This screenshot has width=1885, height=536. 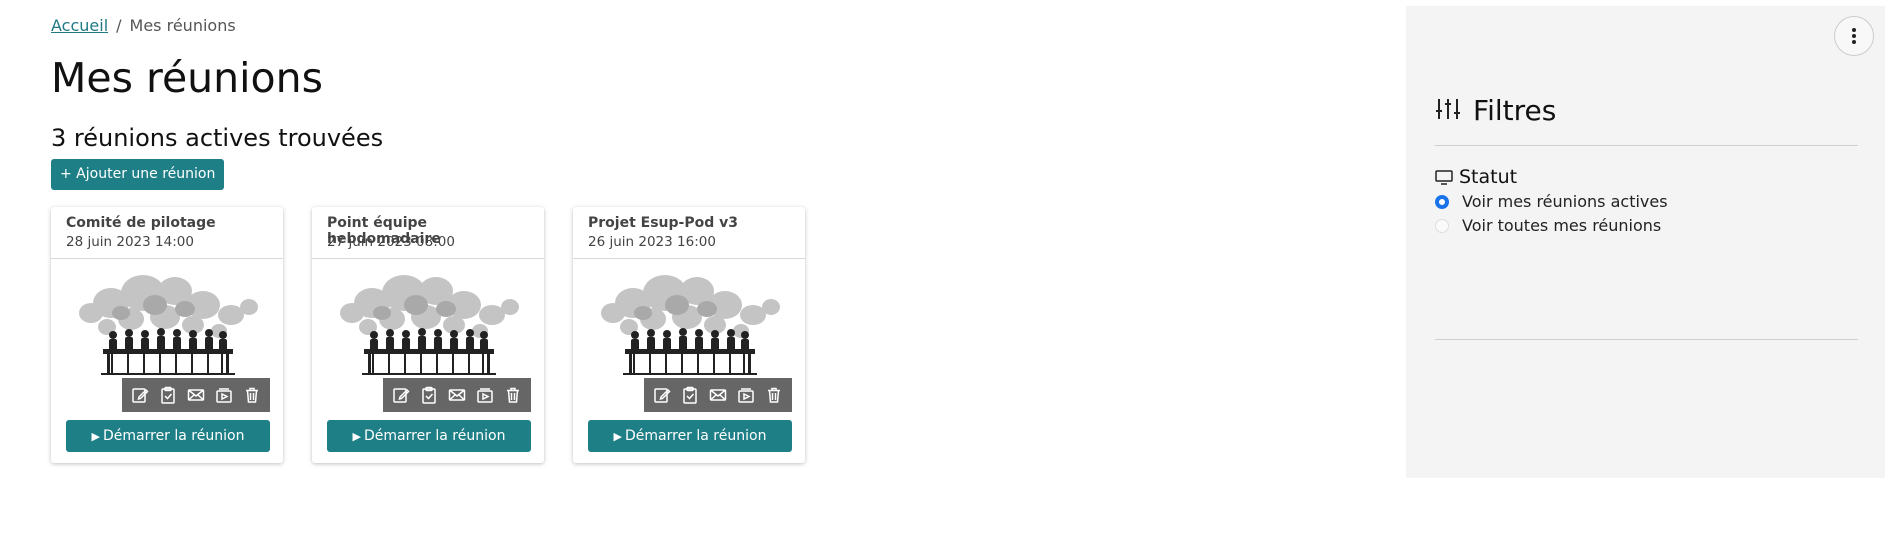 What do you see at coordinates (1854, 36) in the screenshot?
I see `more-options-icon` at bounding box center [1854, 36].